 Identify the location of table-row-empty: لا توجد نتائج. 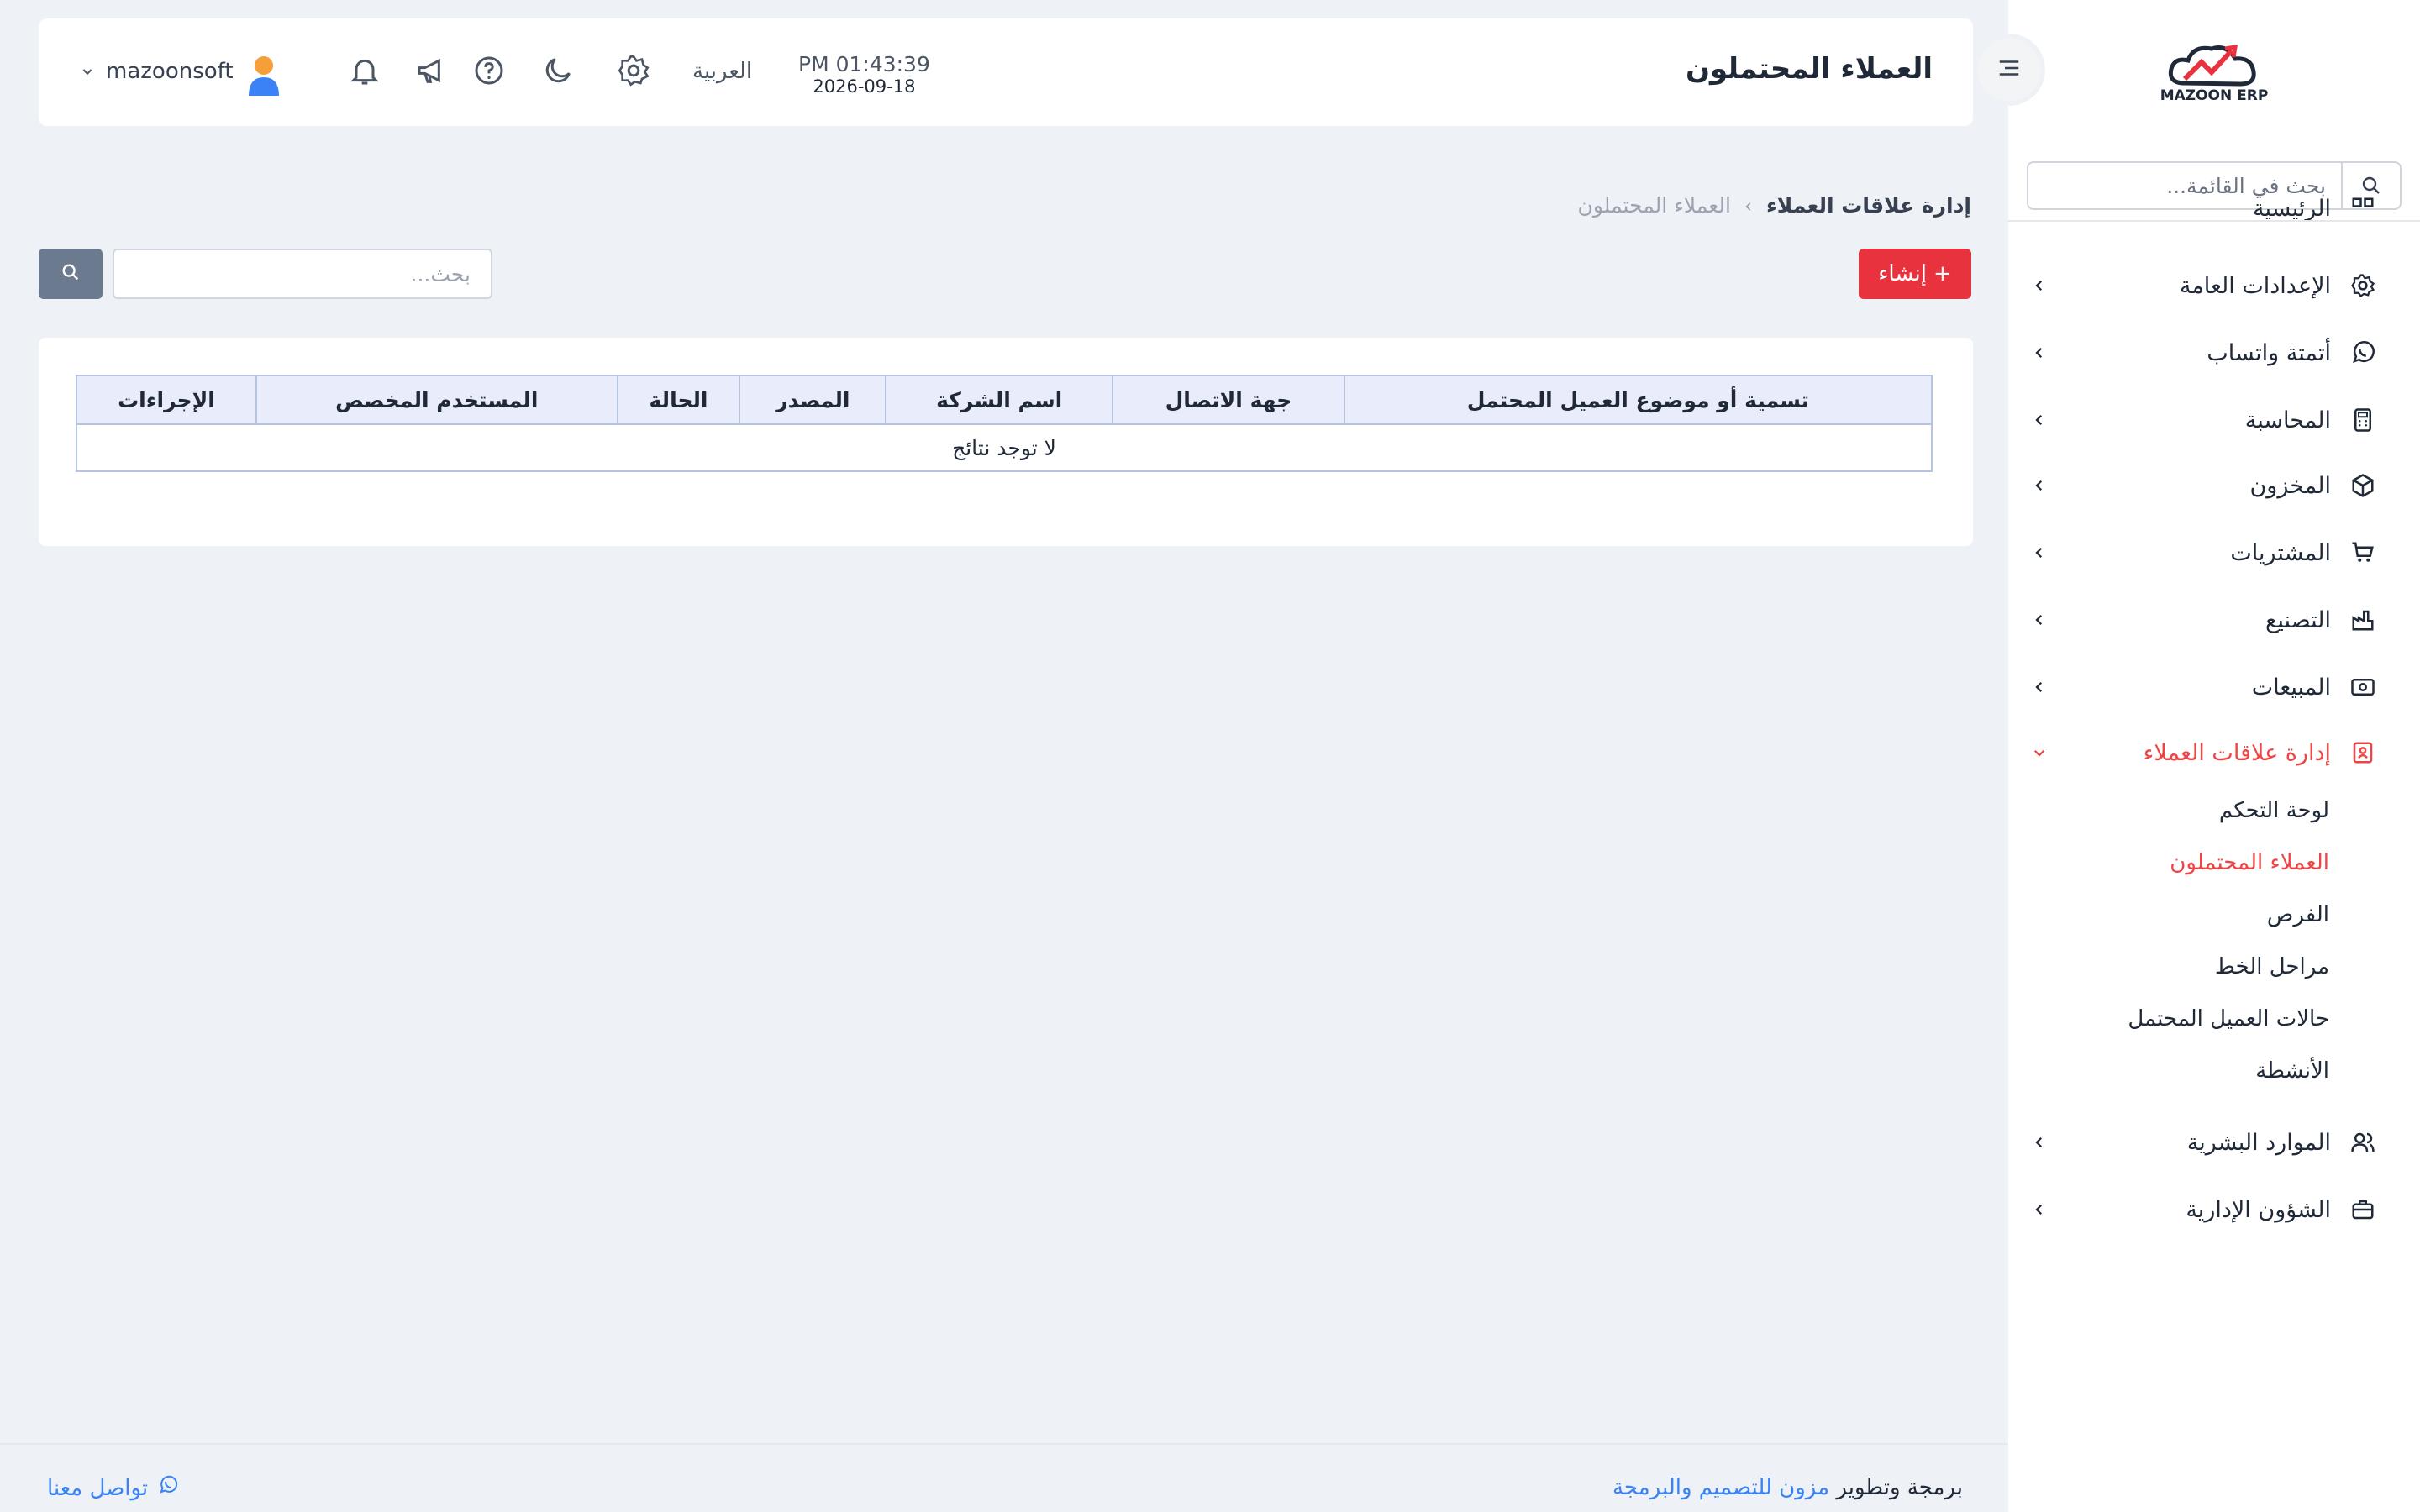
(1004, 447).